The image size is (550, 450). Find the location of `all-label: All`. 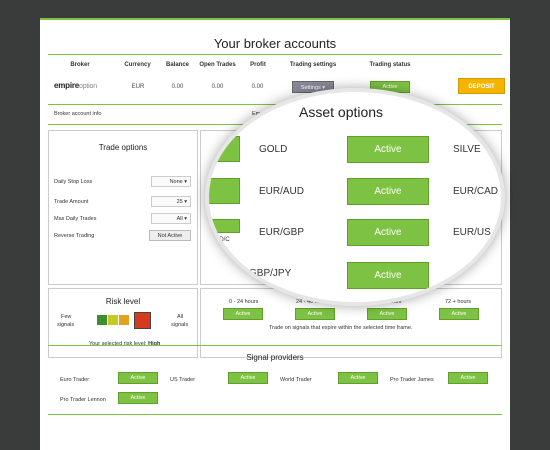

all-label: All is located at coordinates (180, 317).